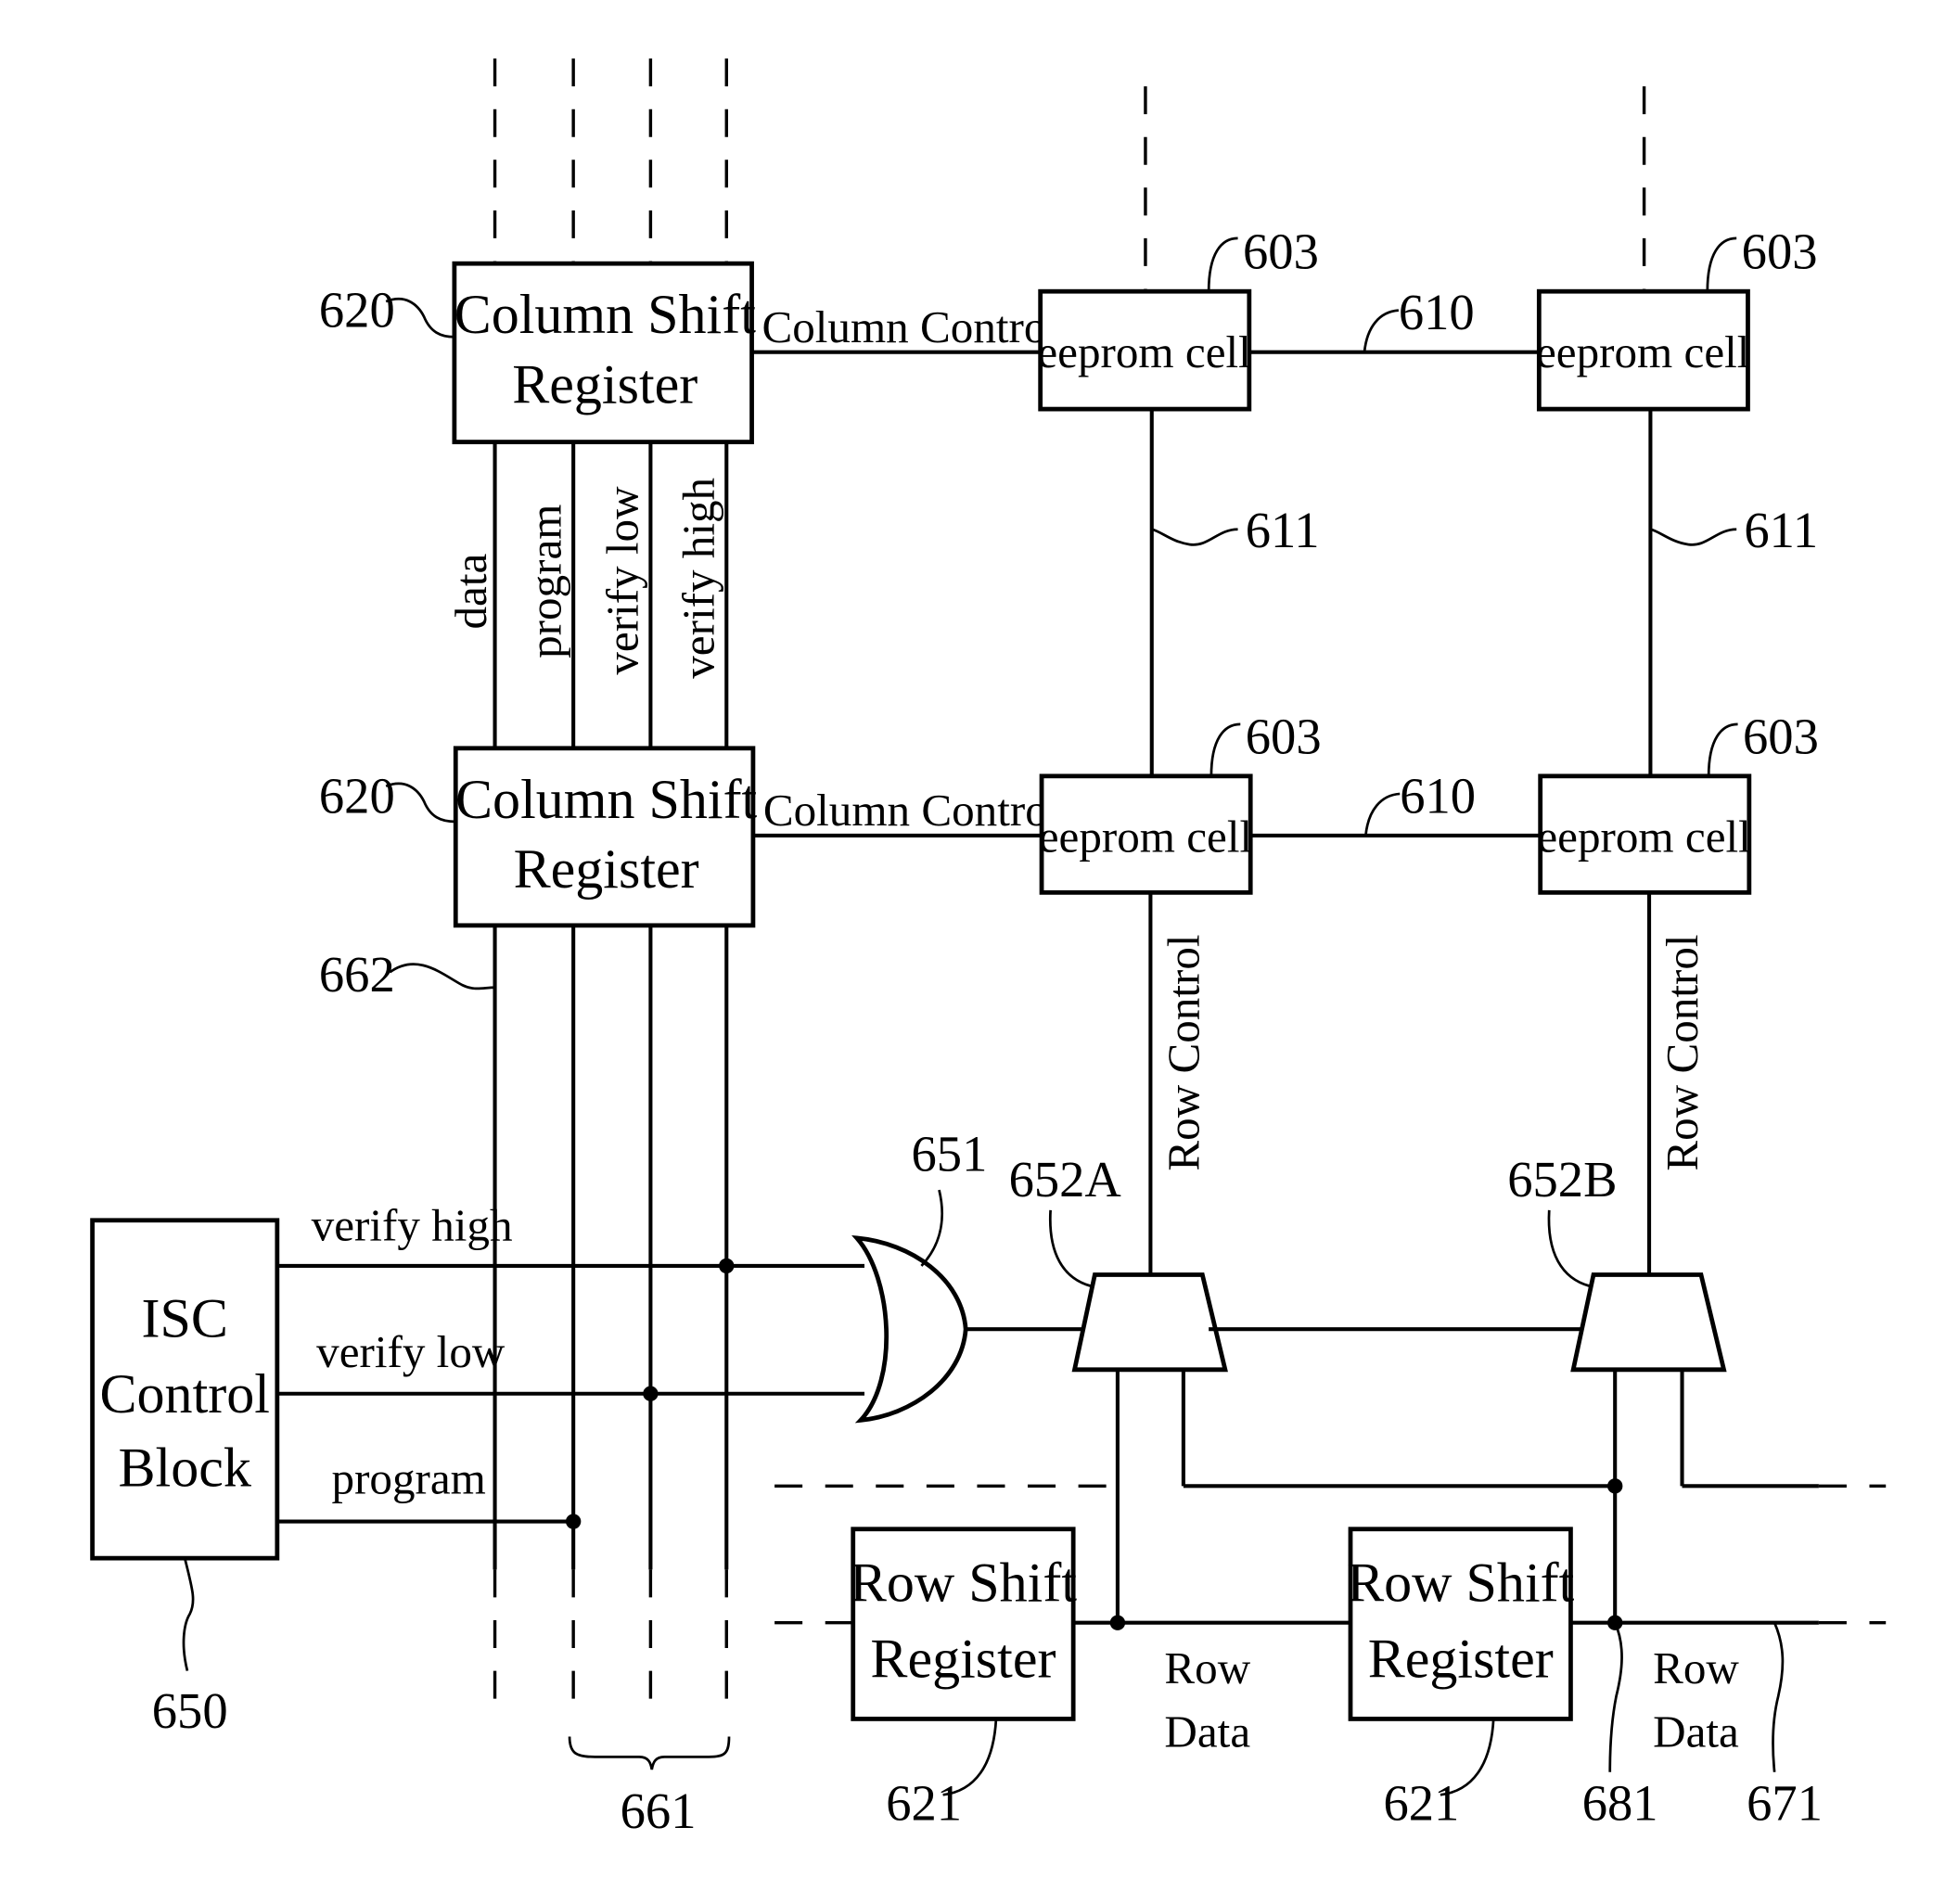  What do you see at coordinates (963, 1658) in the screenshot?
I see `rsr1-line2: Register` at bounding box center [963, 1658].